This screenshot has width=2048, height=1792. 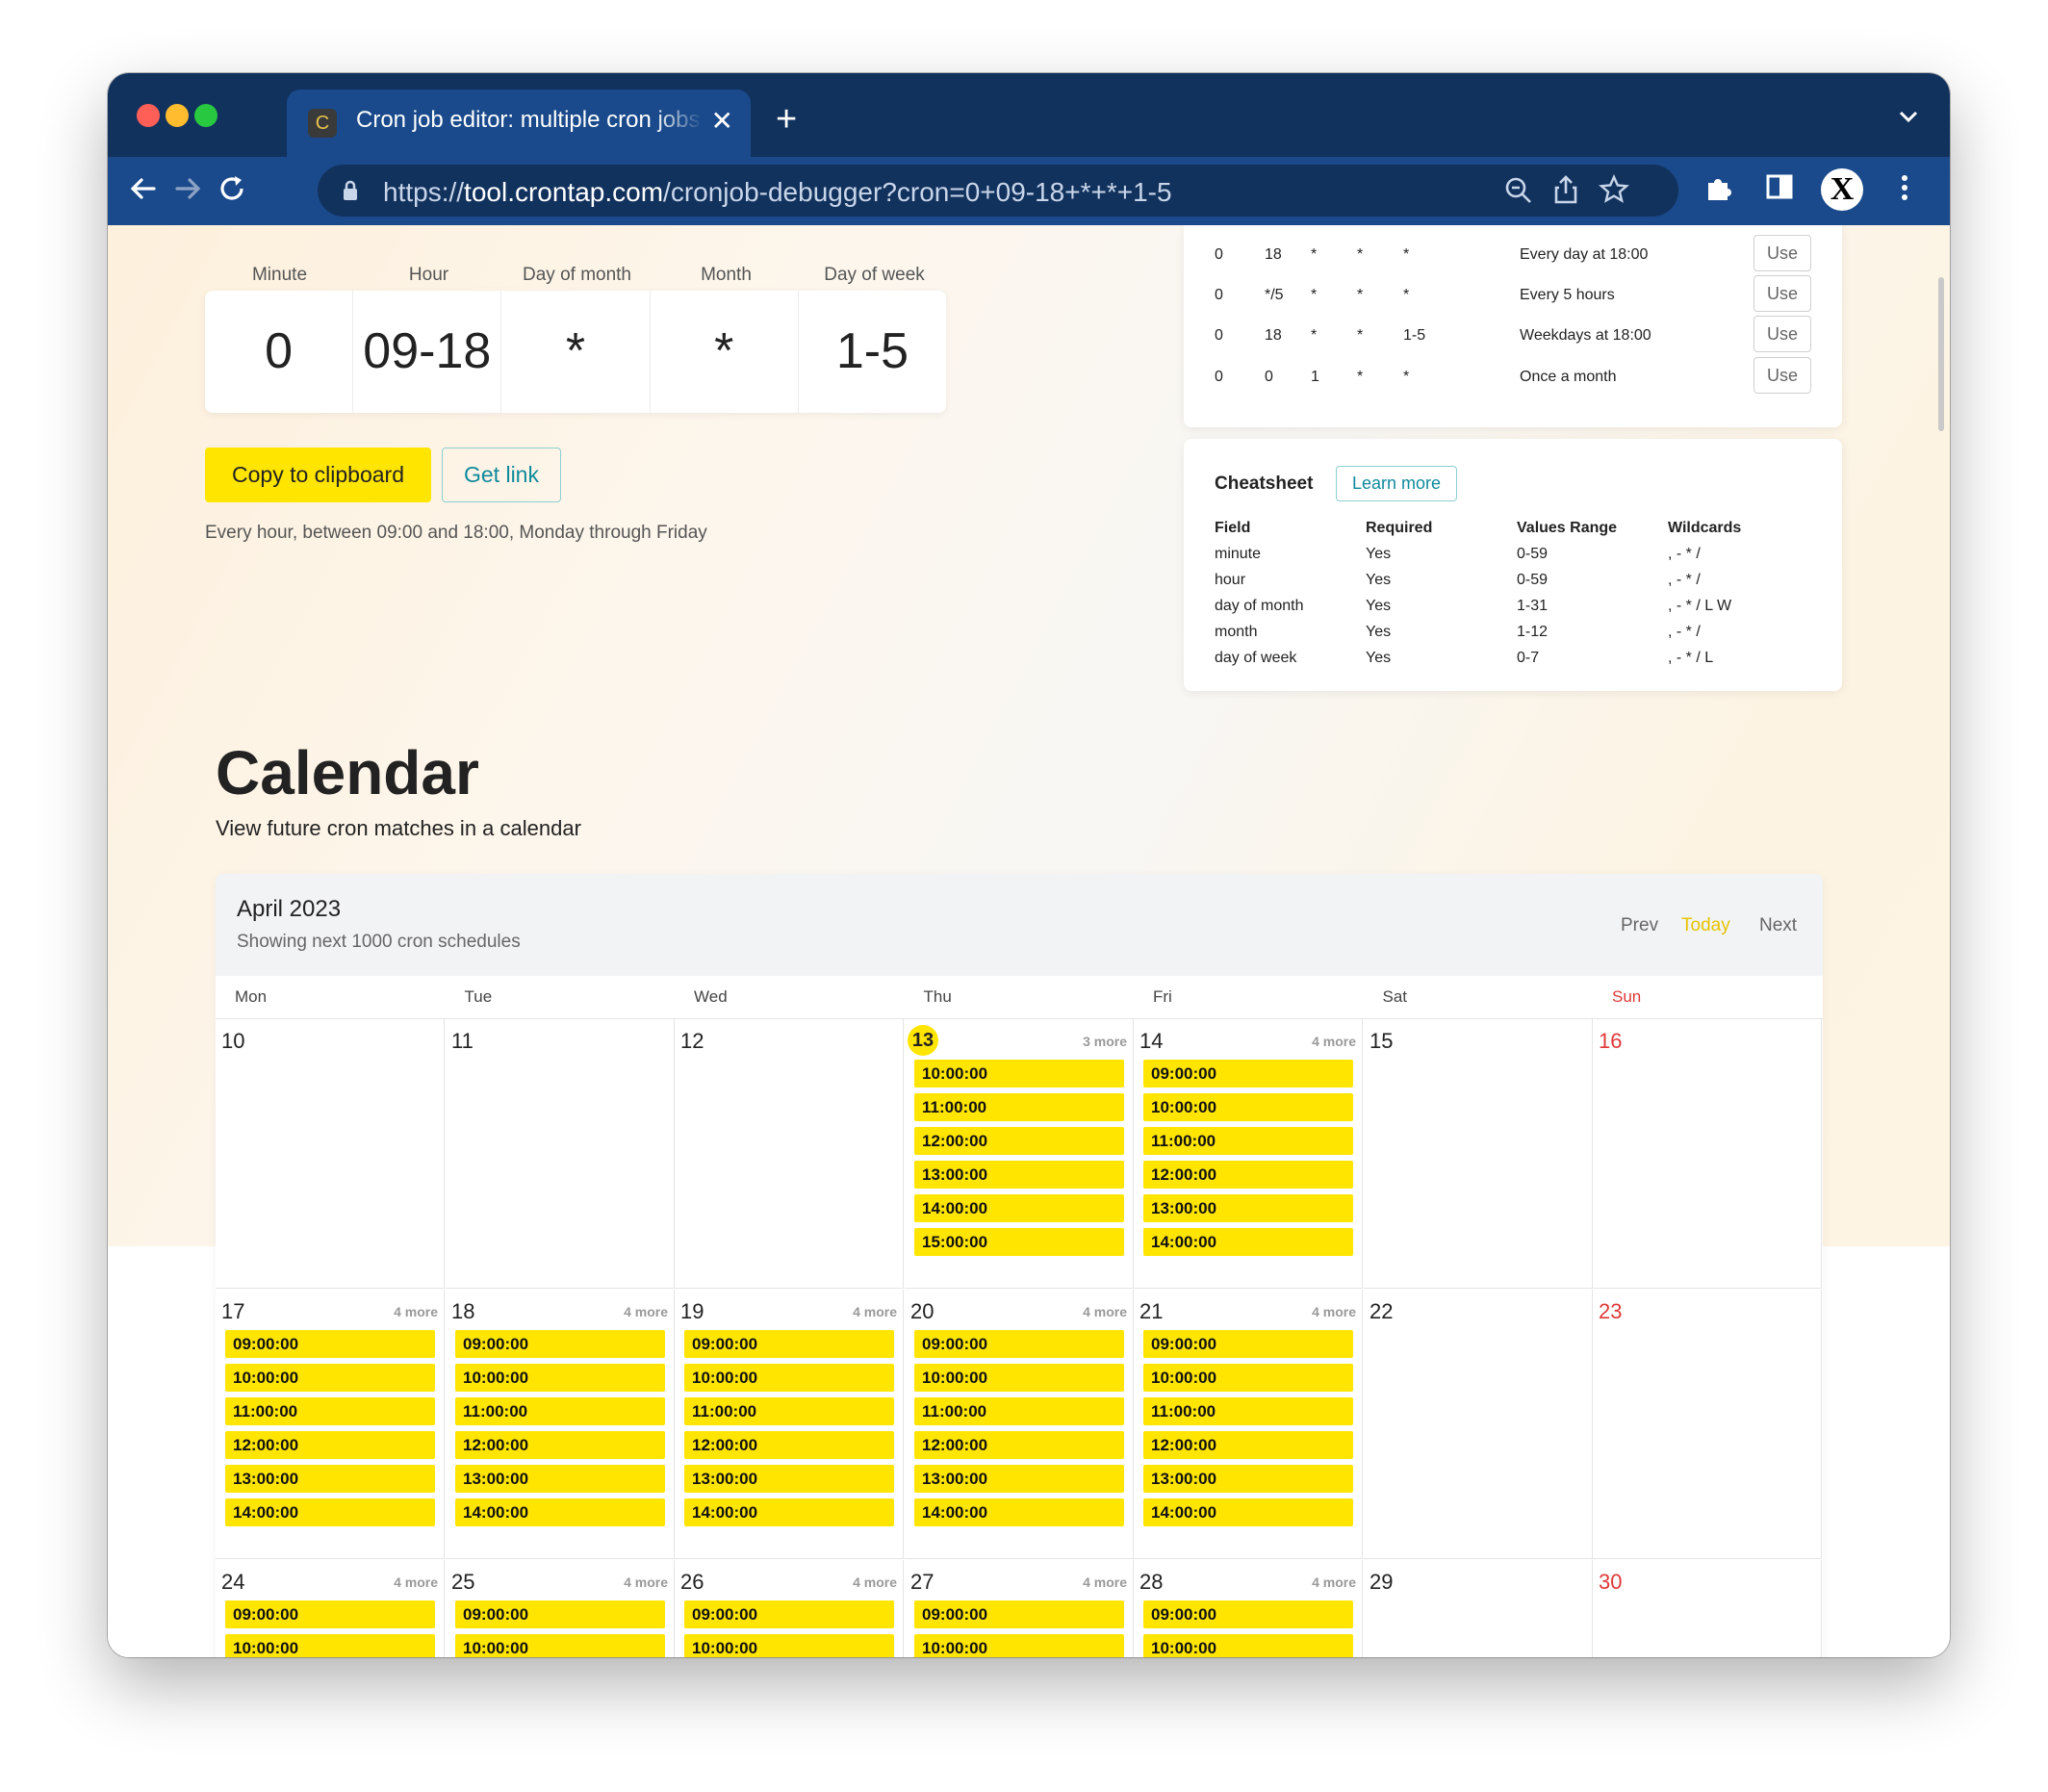 I want to click on minute-field: 0, so click(x=279, y=352).